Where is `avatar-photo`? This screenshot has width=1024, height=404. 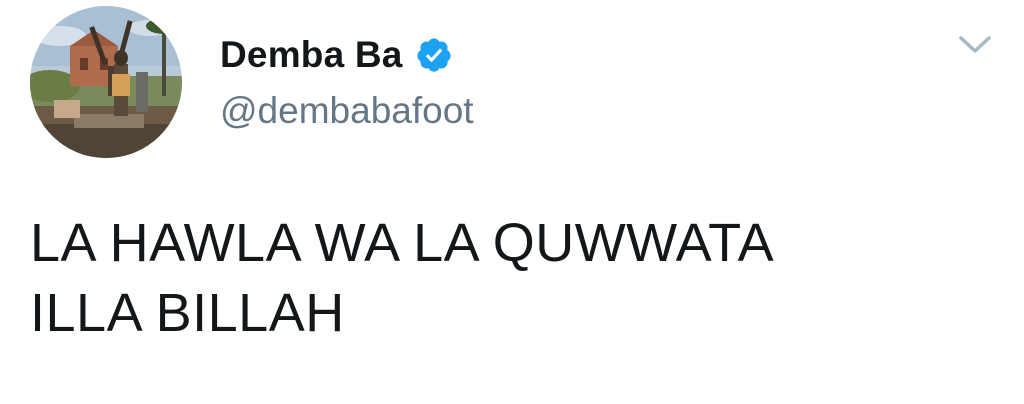 avatar-photo is located at coordinates (106, 82).